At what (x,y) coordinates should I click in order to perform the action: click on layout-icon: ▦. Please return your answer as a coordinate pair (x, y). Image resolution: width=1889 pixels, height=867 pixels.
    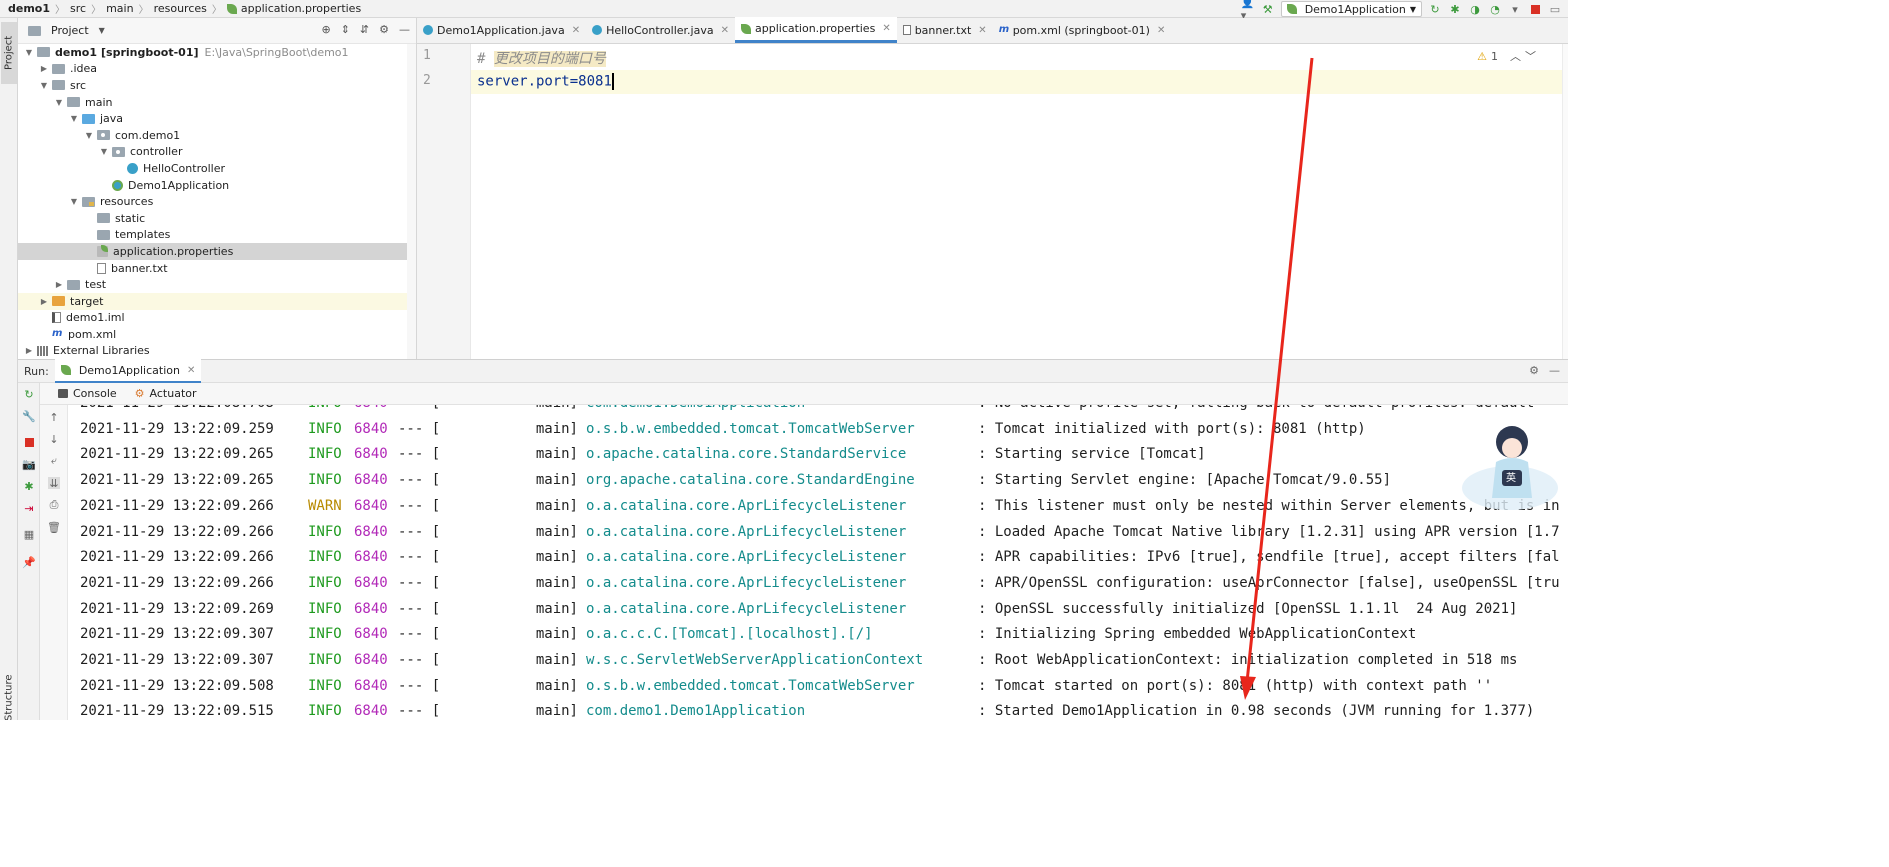
    Looking at the image, I should click on (29, 534).